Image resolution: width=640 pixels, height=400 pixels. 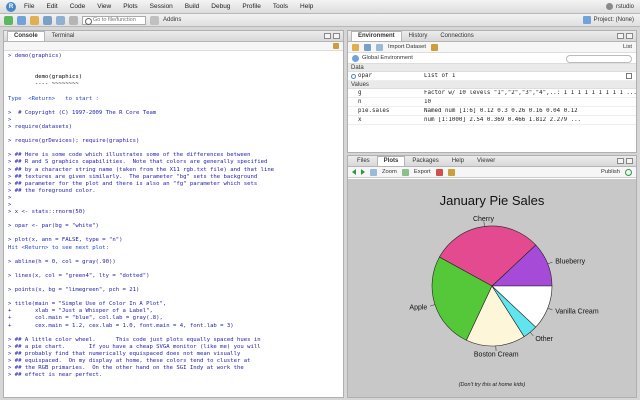 What do you see at coordinates (306, 6) in the screenshot?
I see `menu-help: Help` at bounding box center [306, 6].